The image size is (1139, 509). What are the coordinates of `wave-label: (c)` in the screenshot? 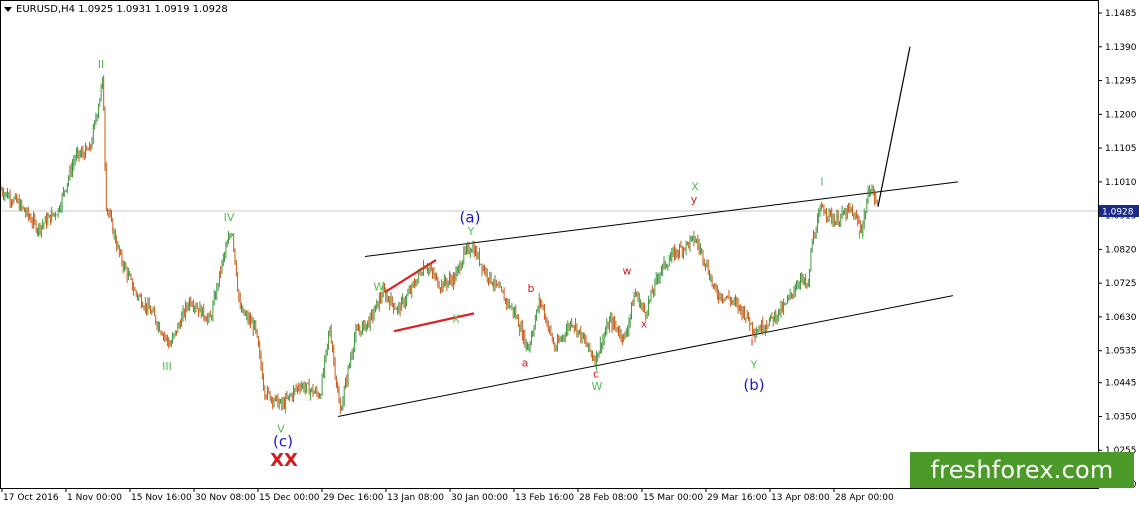 It's located at (283, 442).